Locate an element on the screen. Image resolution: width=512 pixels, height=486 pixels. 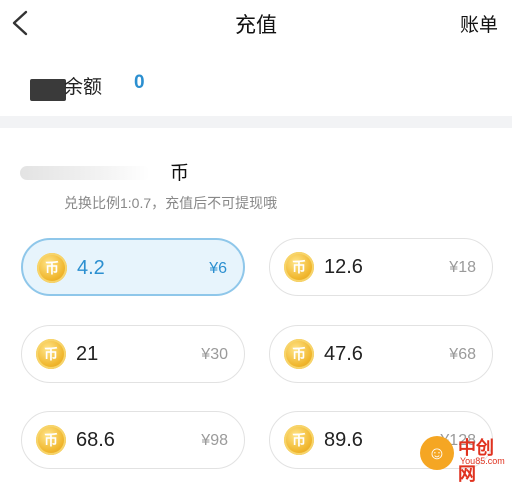
package-price: ¥98 is located at coordinates (214, 440).